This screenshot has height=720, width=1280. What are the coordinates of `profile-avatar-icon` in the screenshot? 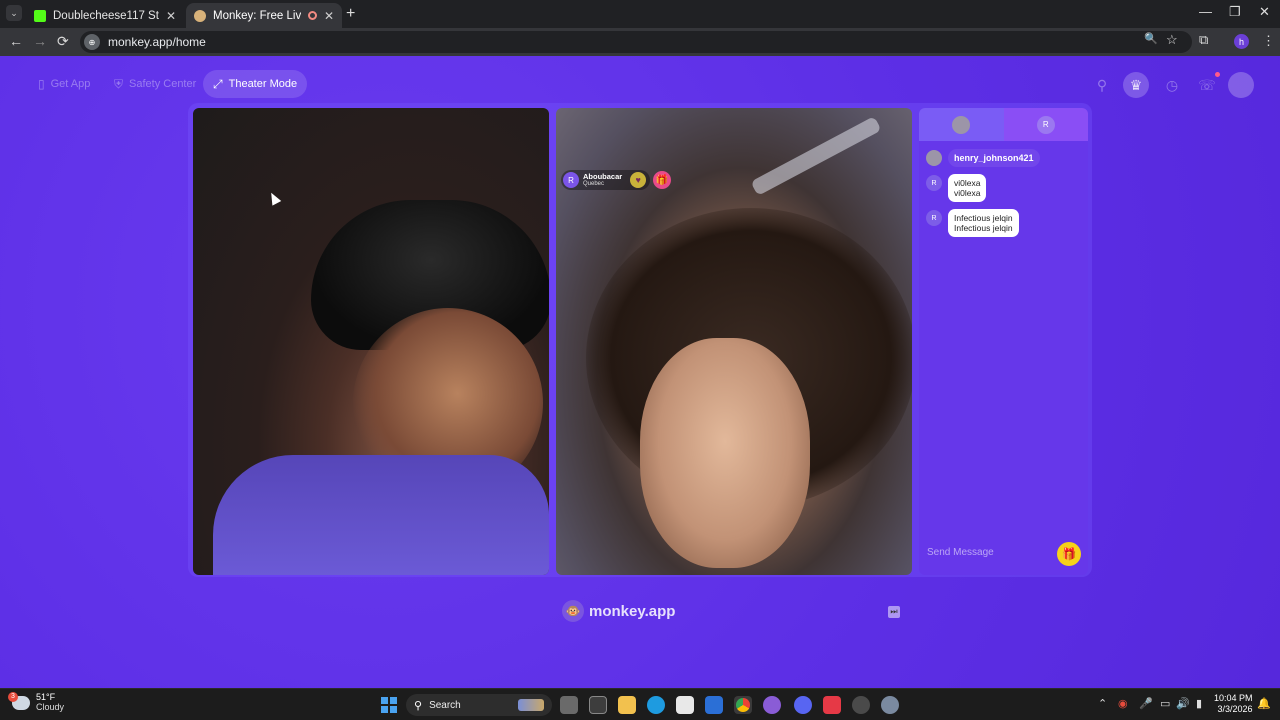 It's located at (1241, 85).